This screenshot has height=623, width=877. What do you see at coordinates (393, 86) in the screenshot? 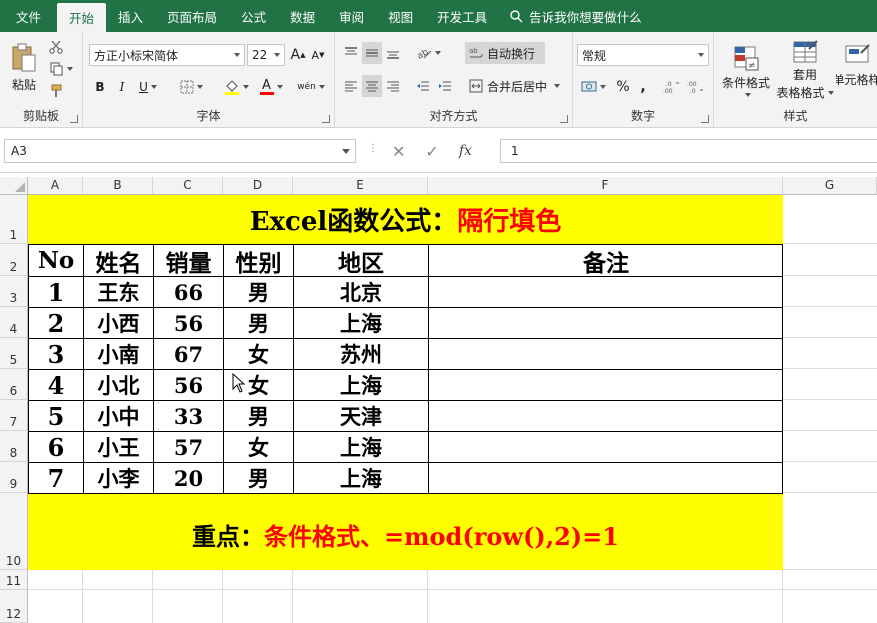
I see `align-right-button` at bounding box center [393, 86].